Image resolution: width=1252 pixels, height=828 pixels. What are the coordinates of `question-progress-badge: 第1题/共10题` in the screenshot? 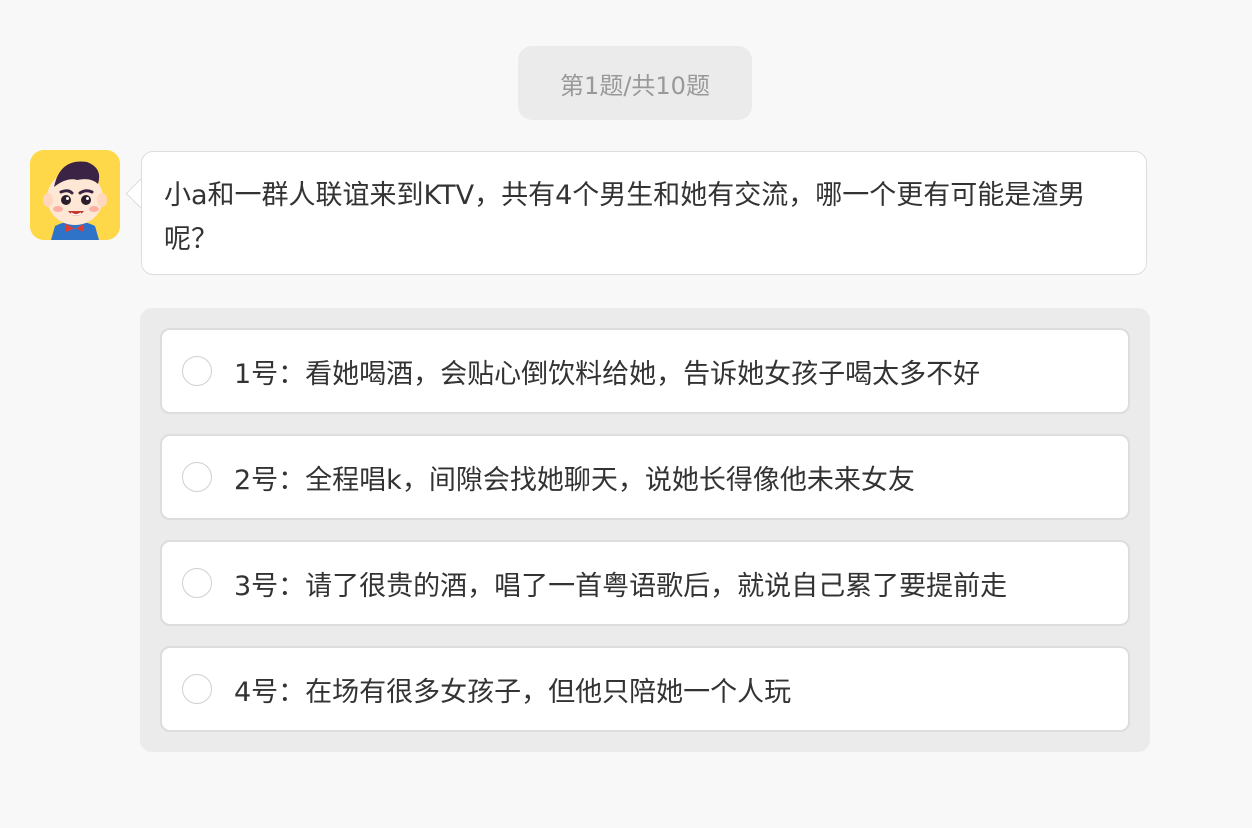 It's located at (635, 83).